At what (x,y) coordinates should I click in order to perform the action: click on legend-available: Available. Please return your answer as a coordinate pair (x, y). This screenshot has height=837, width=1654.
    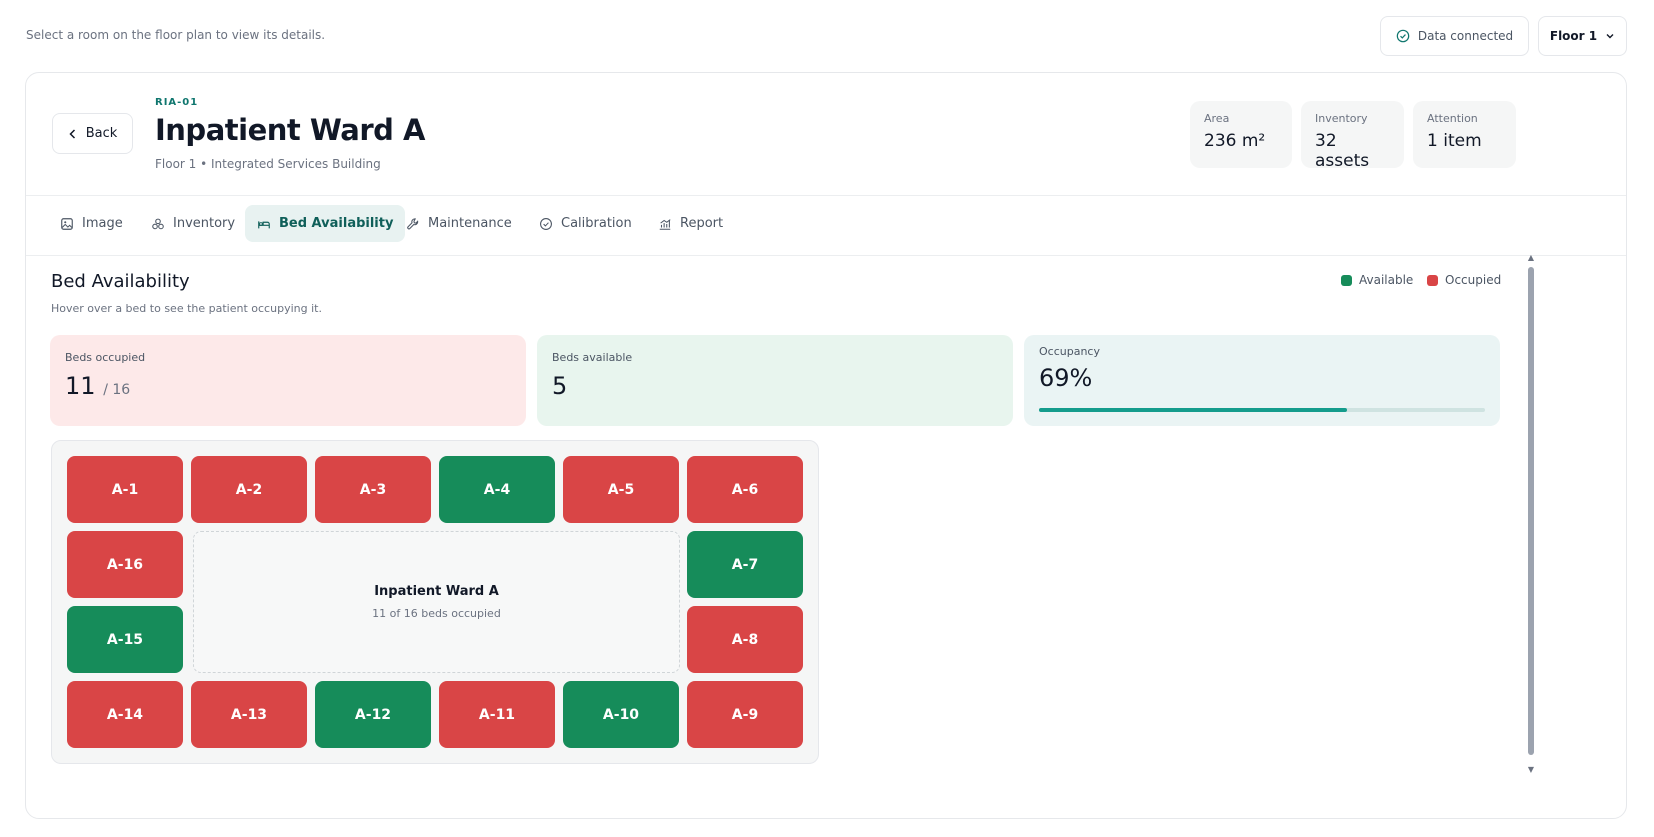
    Looking at the image, I should click on (1377, 280).